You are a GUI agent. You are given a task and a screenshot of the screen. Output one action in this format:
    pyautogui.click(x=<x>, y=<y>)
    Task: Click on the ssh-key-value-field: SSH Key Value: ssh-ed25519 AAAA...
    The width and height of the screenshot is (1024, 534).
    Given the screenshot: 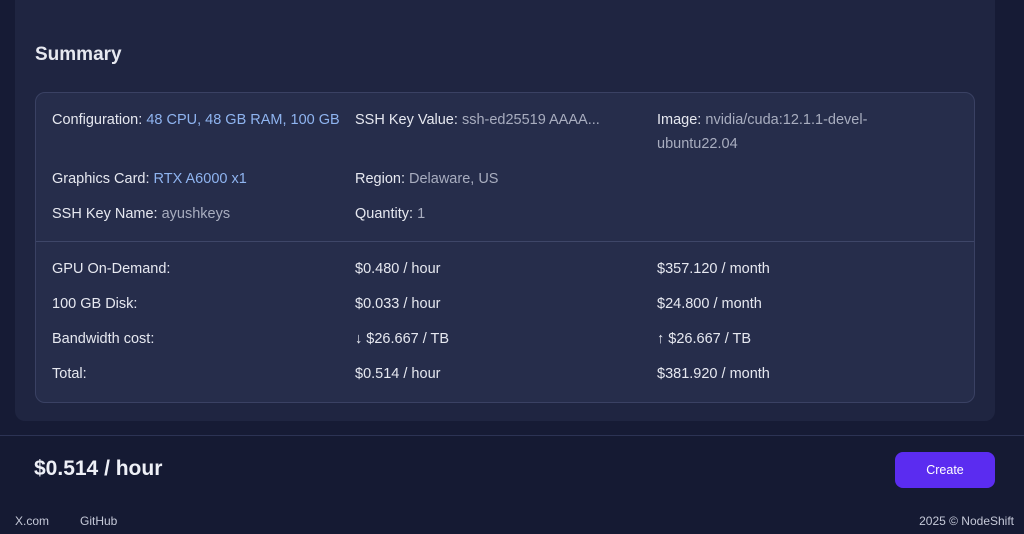 What is the action you would take?
    pyautogui.click(x=477, y=120)
    